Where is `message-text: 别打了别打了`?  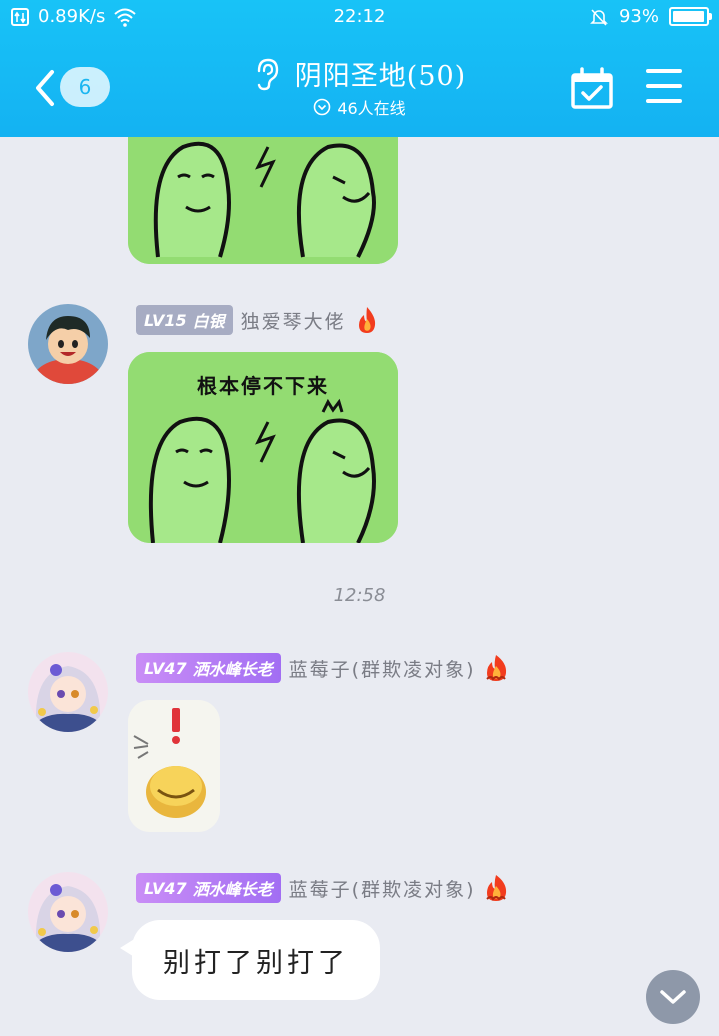 message-text: 别打了别打了 is located at coordinates (256, 963).